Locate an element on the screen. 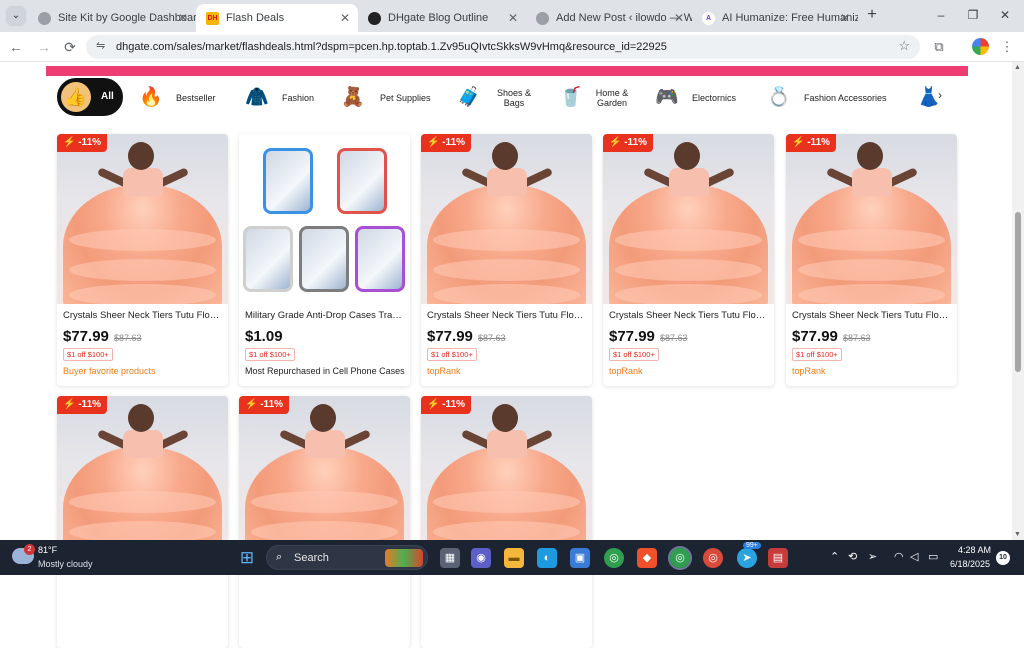 The height and width of the screenshot is (648, 1024). category-bestseller: 🔥 Bestseller is located at coordinates (181, 98).